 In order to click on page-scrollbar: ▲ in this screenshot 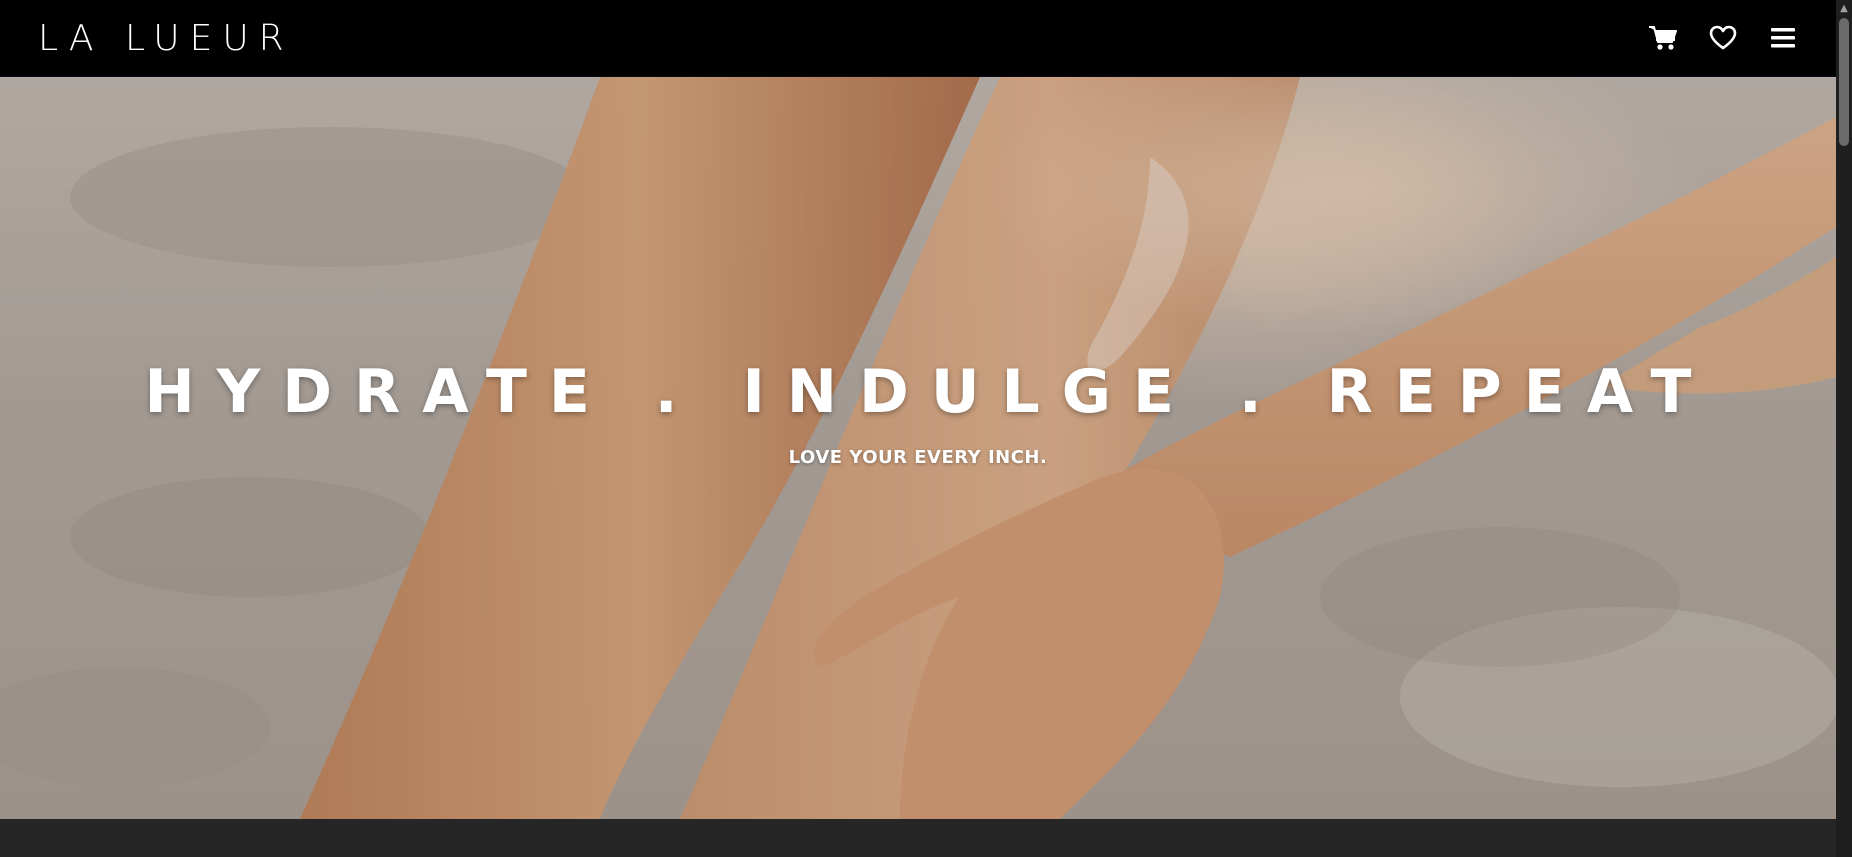, I will do `click(1844, 428)`.